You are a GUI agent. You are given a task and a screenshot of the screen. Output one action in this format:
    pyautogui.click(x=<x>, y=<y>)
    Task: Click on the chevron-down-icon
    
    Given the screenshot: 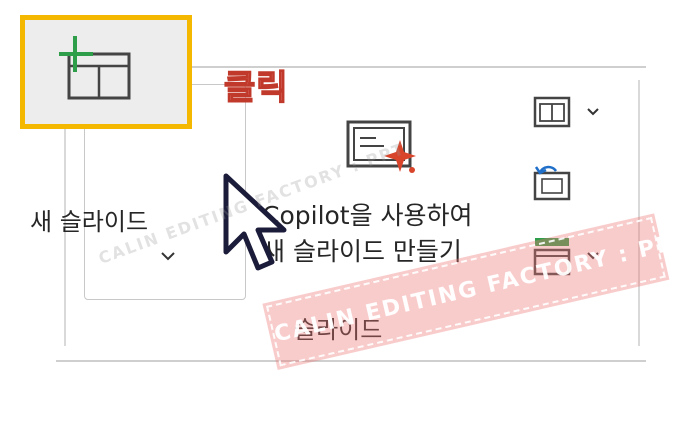 What is the action you would take?
    pyautogui.click(x=168, y=256)
    